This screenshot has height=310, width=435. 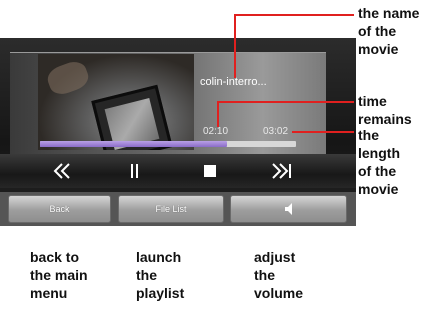 What do you see at coordinates (116, 102) in the screenshot?
I see `video-thumbnail` at bounding box center [116, 102].